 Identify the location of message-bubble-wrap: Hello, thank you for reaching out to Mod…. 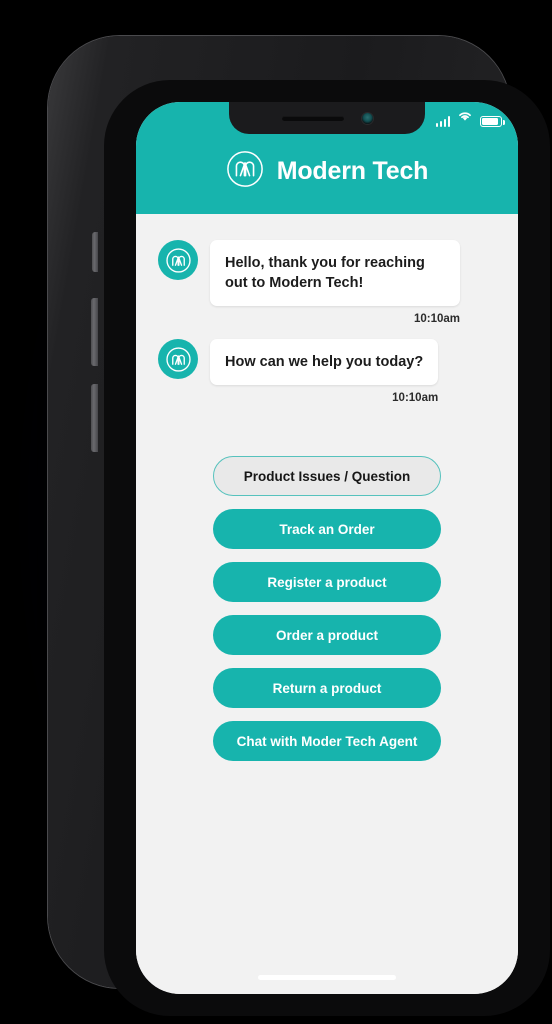
(335, 282).